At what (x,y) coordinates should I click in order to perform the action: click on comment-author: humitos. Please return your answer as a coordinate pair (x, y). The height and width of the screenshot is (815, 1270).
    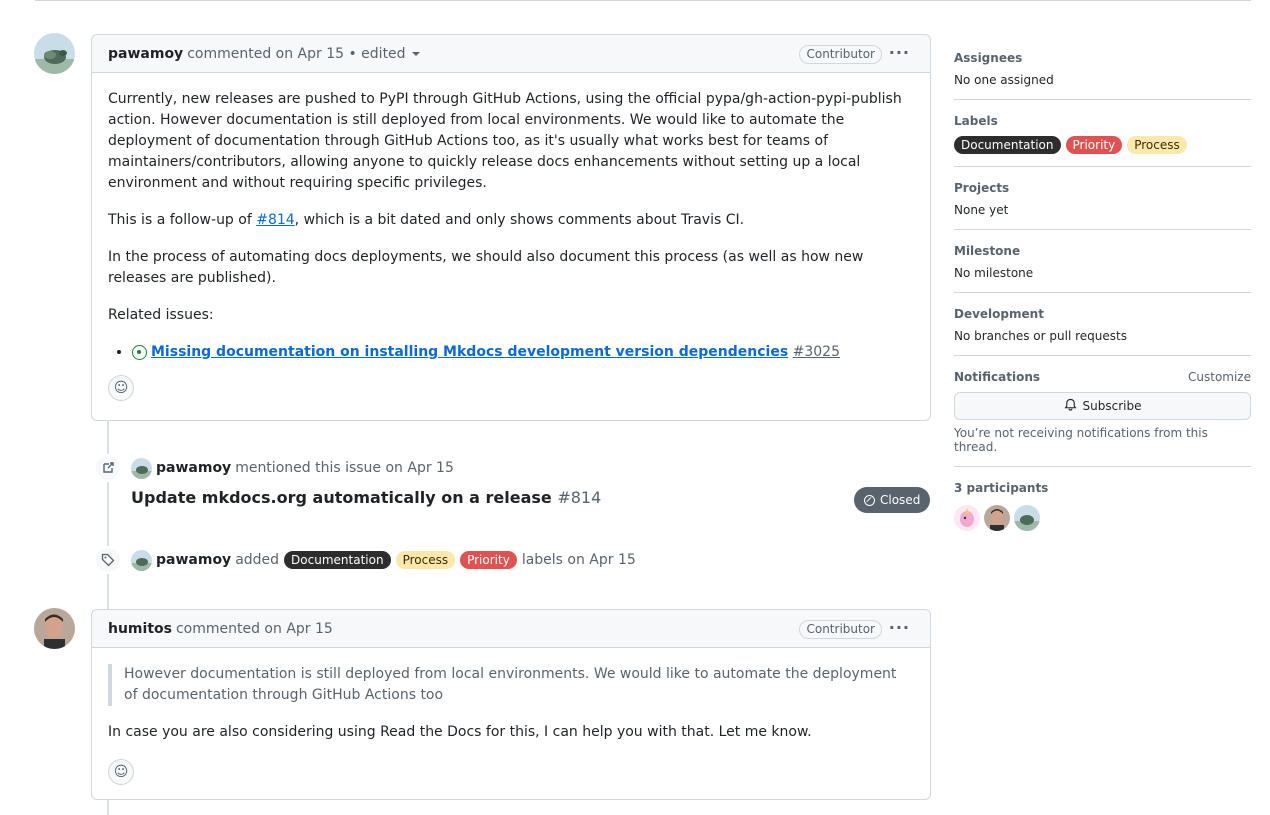
    Looking at the image, I should click on (140, 629).